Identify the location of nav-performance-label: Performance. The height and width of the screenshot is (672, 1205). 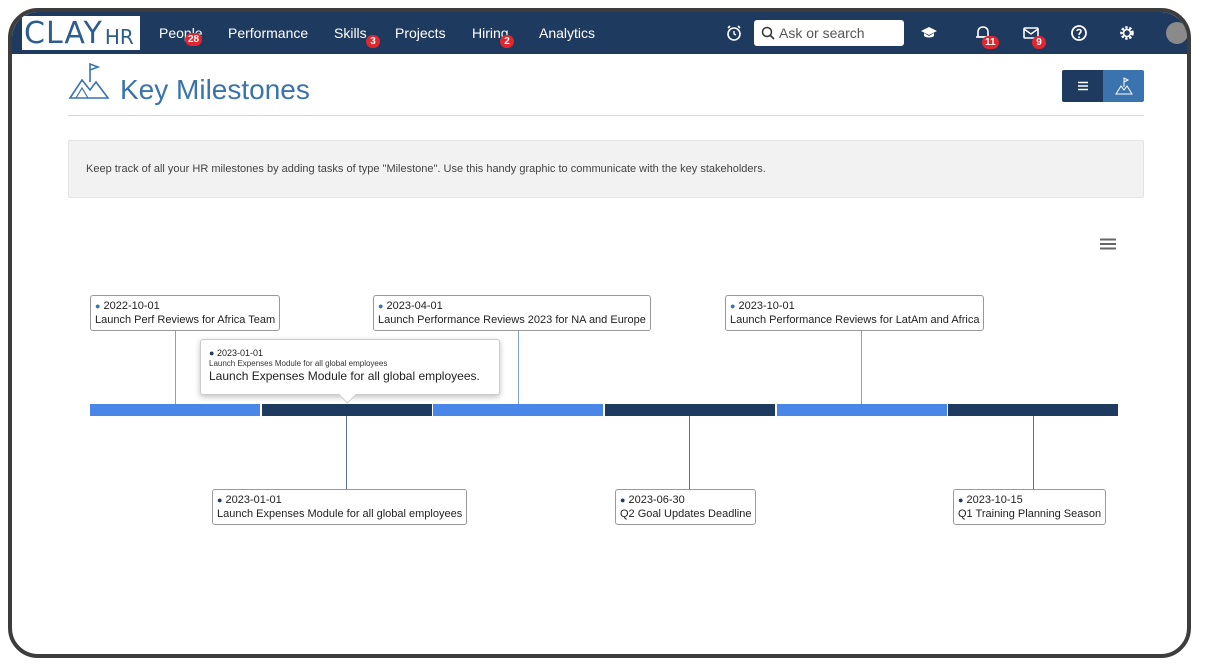
(268, 33).